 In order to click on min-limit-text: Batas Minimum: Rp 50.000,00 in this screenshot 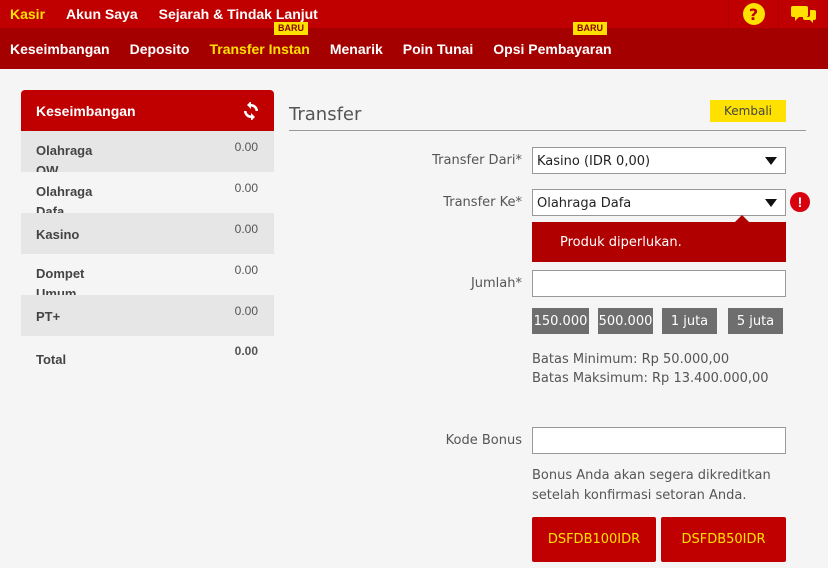, I will do `click(631, 359)`.